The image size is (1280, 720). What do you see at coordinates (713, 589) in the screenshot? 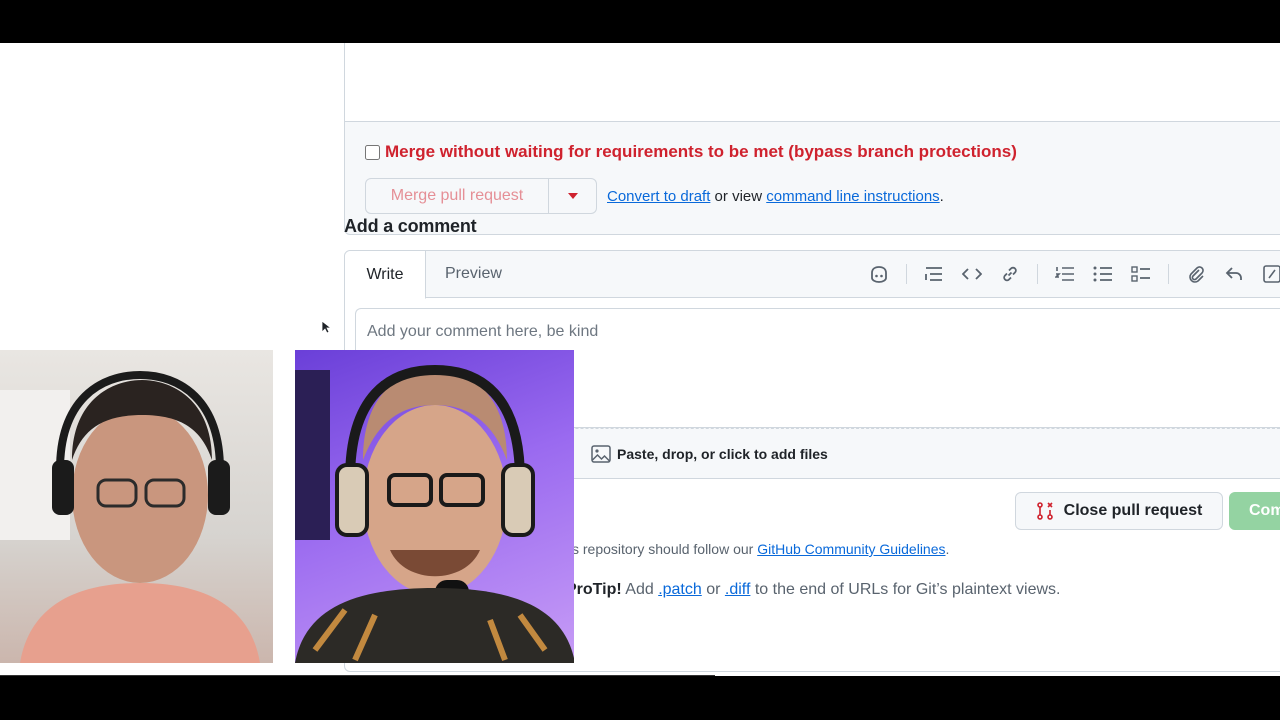
I see `protip-or: or` at bounding box center [713, 589].